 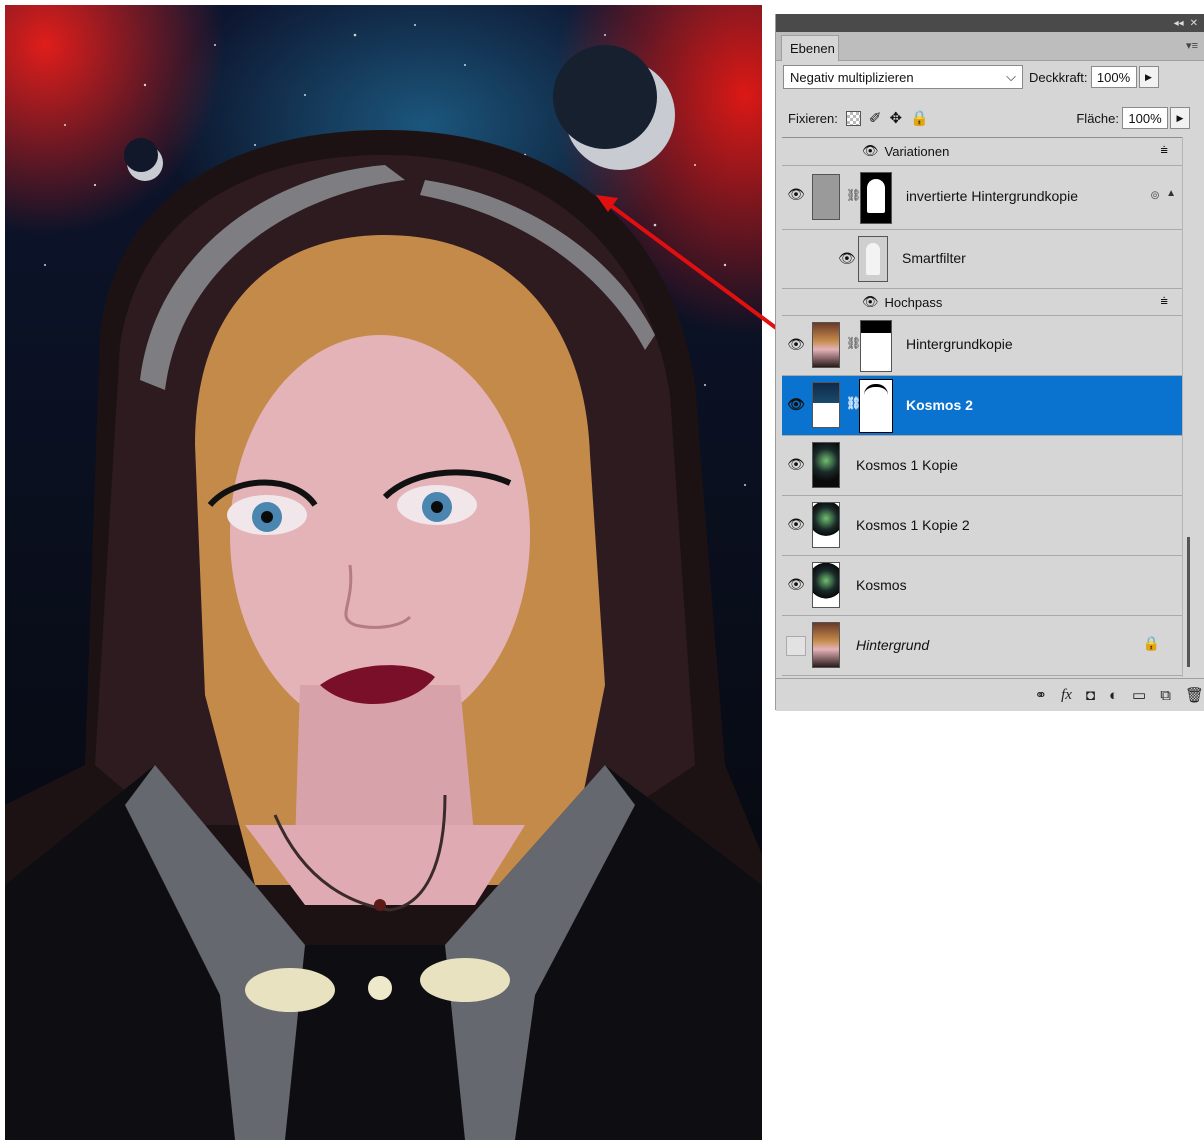 I want to click on fill-label: Fläche:, so click(x=1097, y=118).